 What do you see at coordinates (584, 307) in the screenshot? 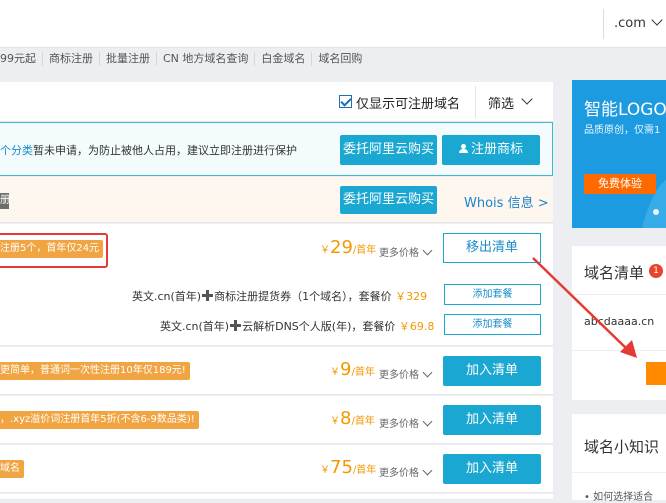
I see `annotation-arrow` at bounding box center [584, 307].